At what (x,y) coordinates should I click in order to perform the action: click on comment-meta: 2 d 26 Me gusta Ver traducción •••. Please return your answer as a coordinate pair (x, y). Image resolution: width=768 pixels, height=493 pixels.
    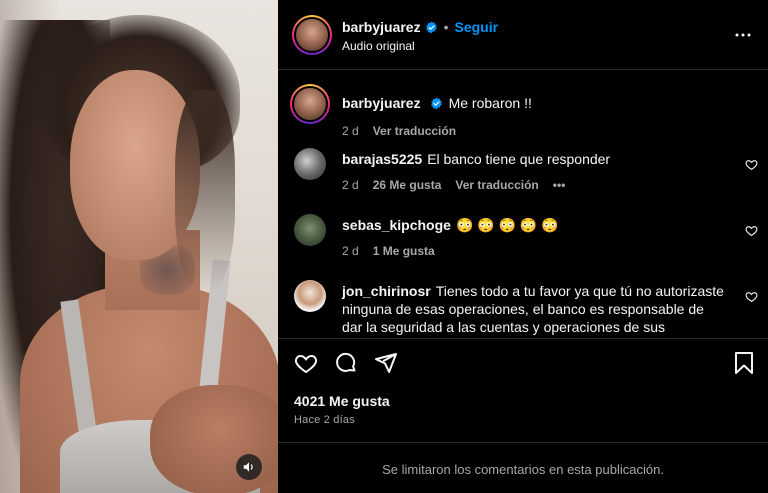
    Looking at the image, I should click on (453, 185).